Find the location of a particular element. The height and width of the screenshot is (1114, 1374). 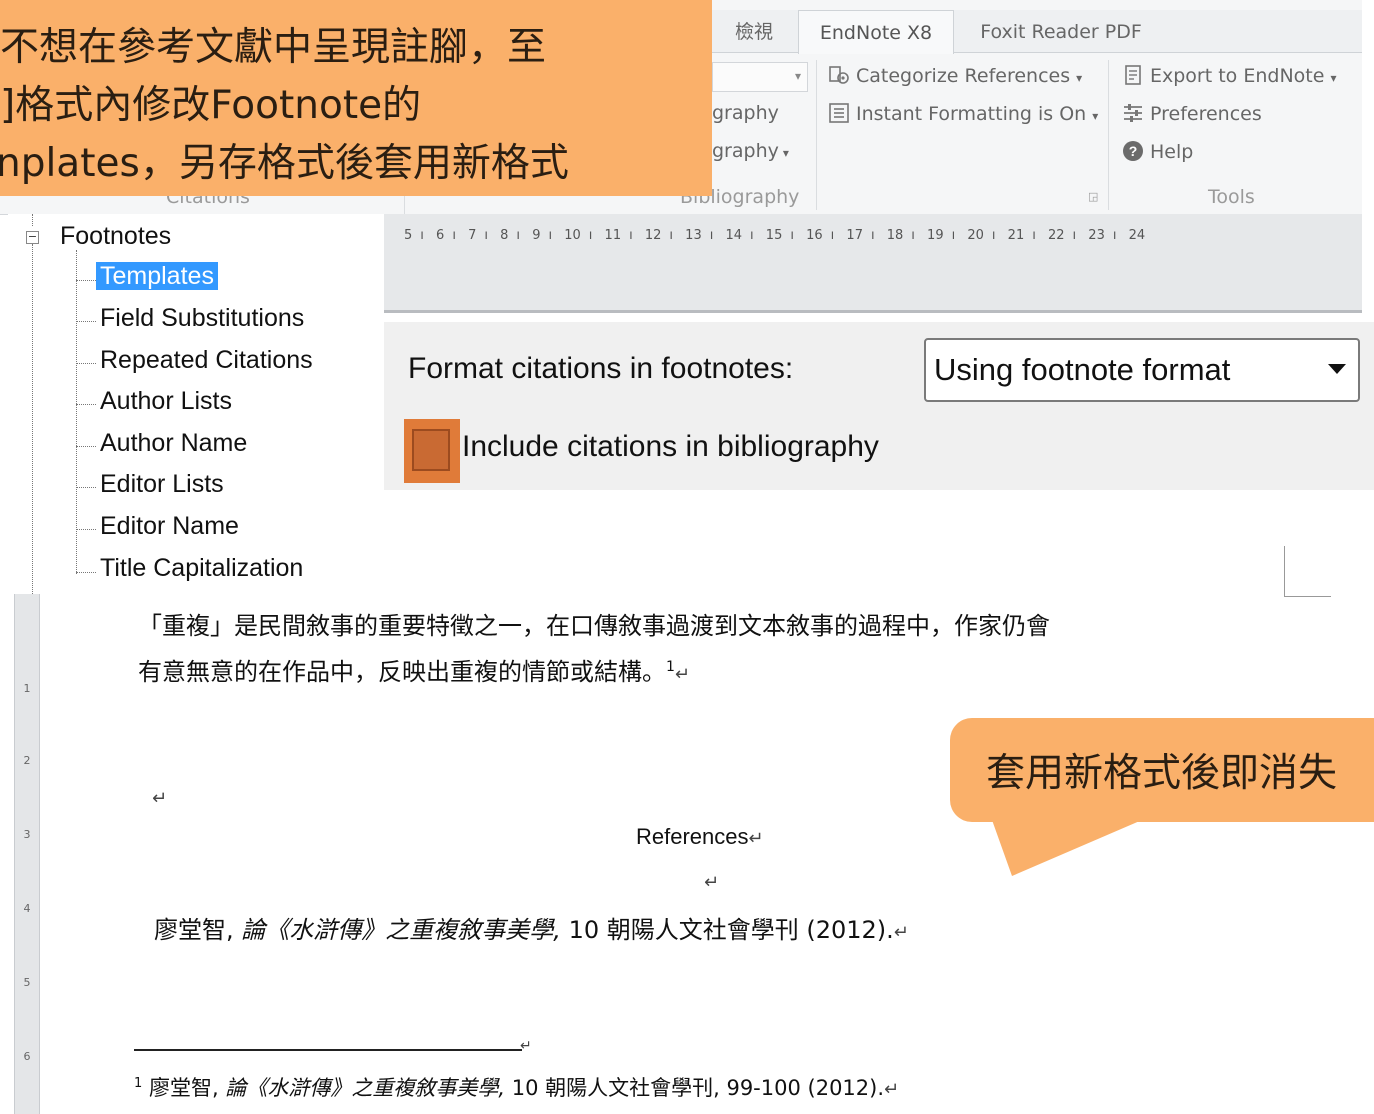

tree-item-author-lists: Author Lists is located at coordinates (166, 401).